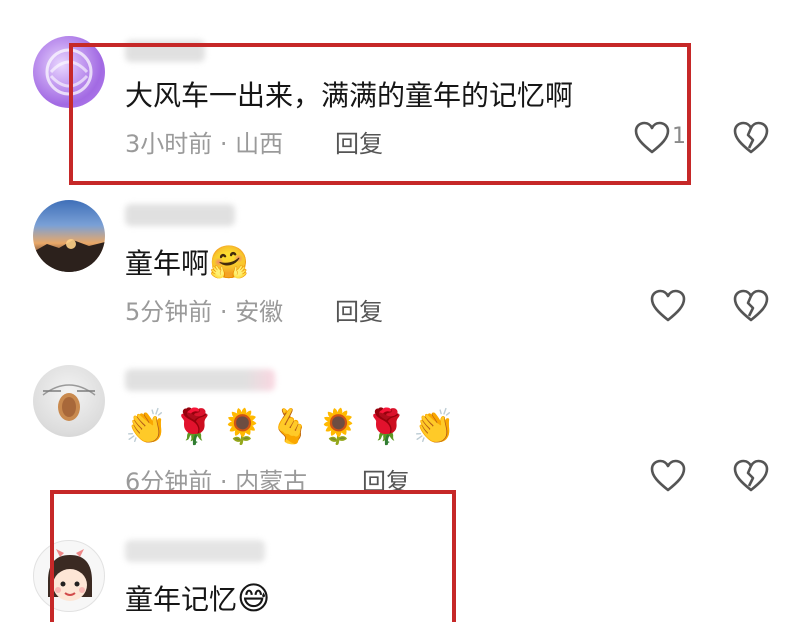 Image resolution: width=800 pixels, height=622 pixels. What do you see at coordinates (69, 255) in the screenshot?
I see `avatar-landscape` at bounding box center [69, 255].